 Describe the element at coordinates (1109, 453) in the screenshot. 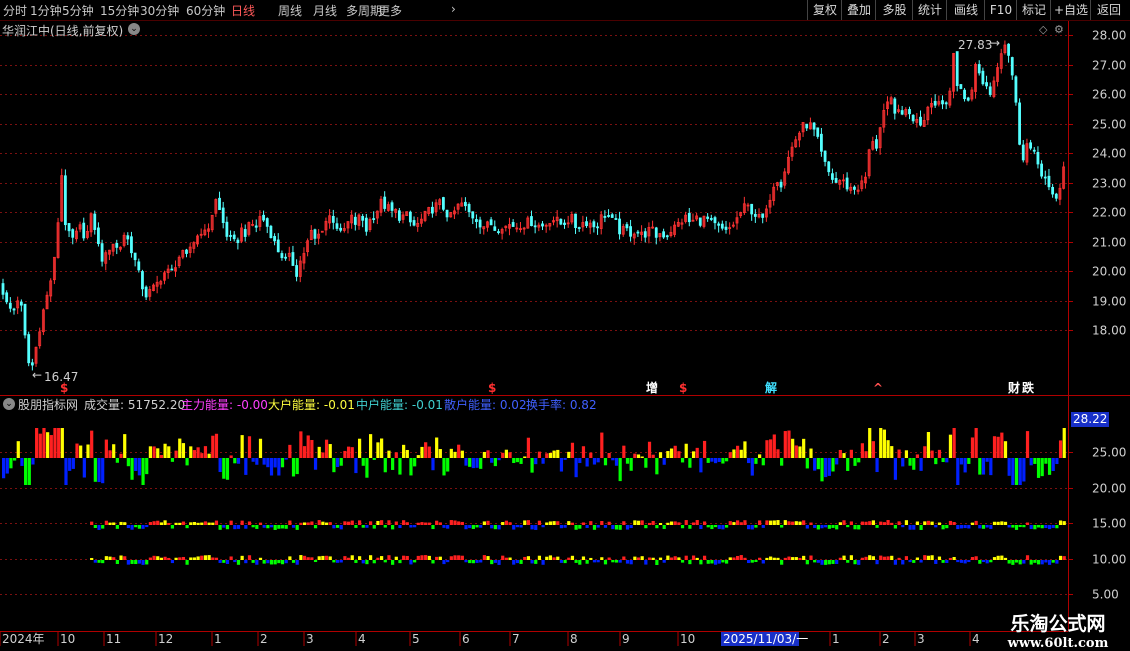

I see `indicator-tick-label: 25.00` at that location.